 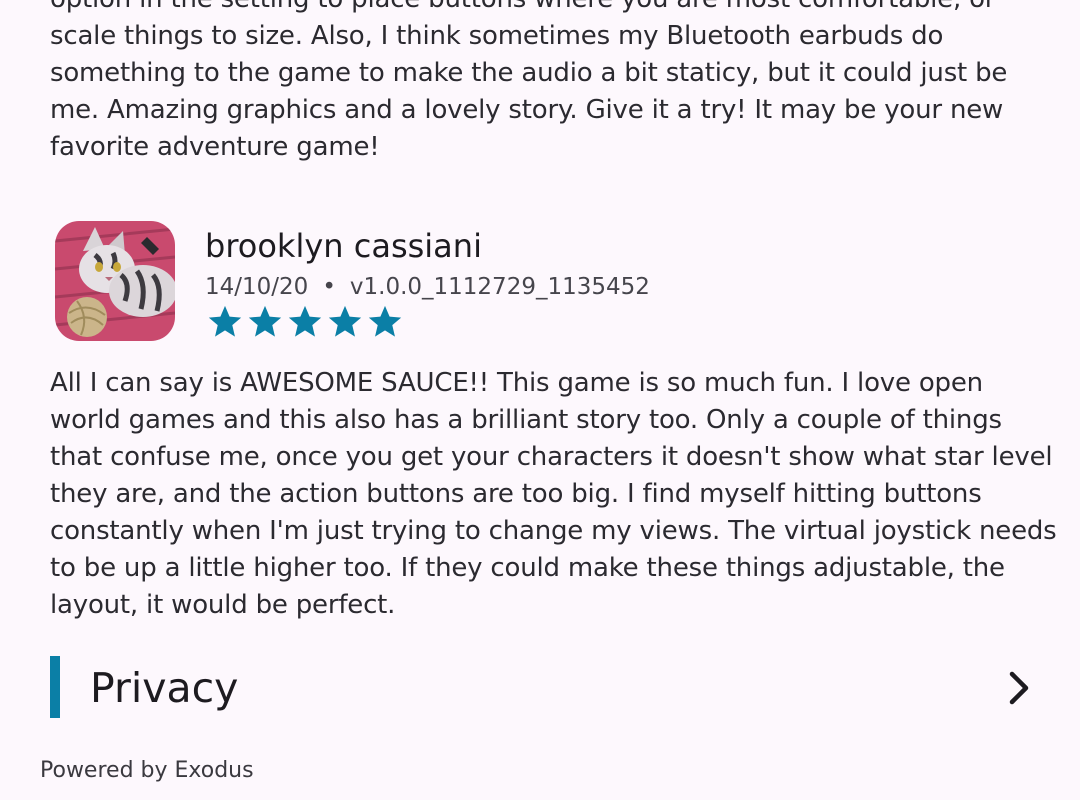 I want to click on app-version: v1.0.0_1112729_1135452, so click(x=499, y=287).